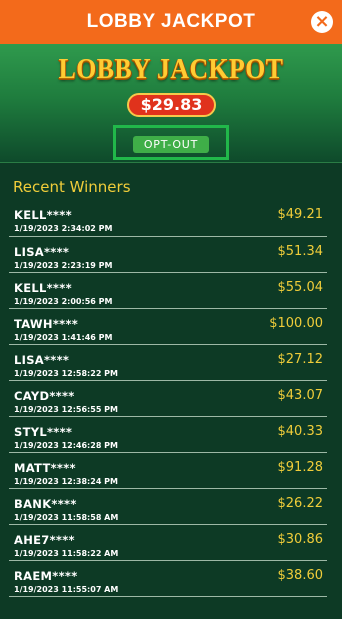 This screenshot has width=342, height=619. What do you see at coordinates (300, 359) in the screenshot?
I see `winner-amount: $27.12` at bounding box center [300, 359].